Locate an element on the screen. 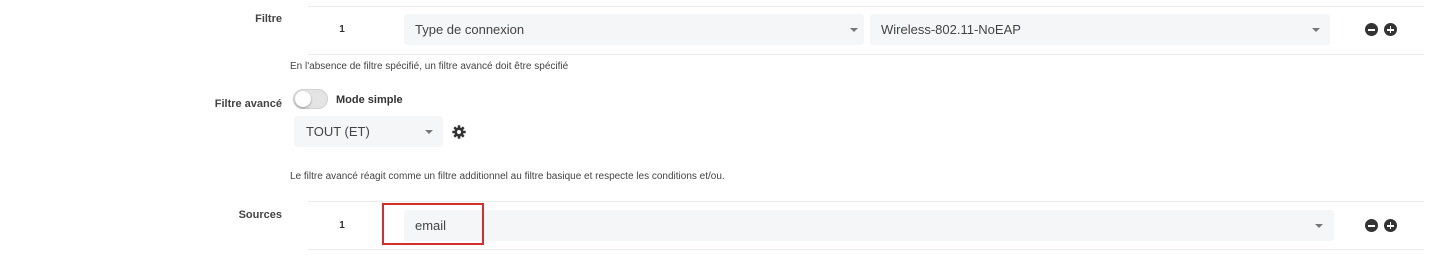  filtre-value-select-value: Wireless-802.11-NoEAP is located at coordinates (951, 29).